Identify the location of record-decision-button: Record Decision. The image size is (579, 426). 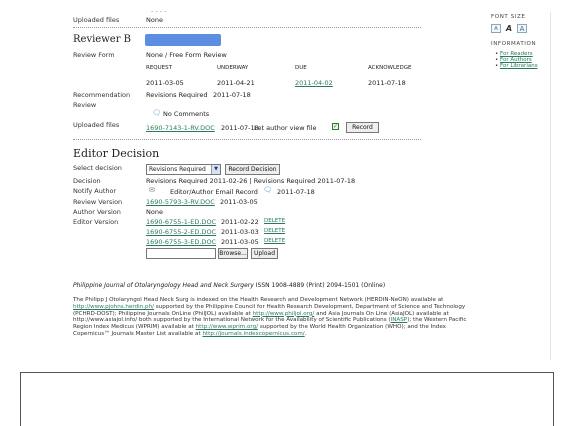
(252, 169).